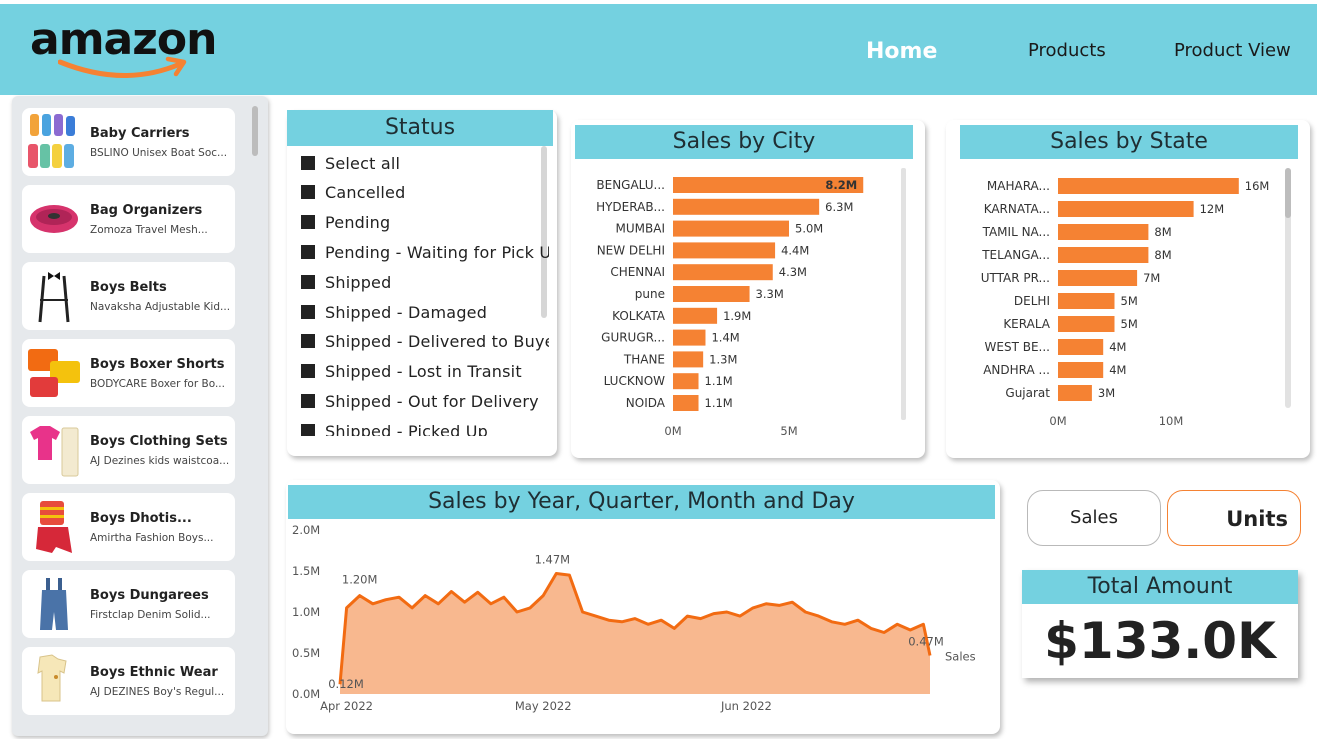 This screenshot has width=1317, height=739. Describe the element at coordinates (306, 530) in the screenshot. I see `y-axis-tick-label: 2.0M` at that location.